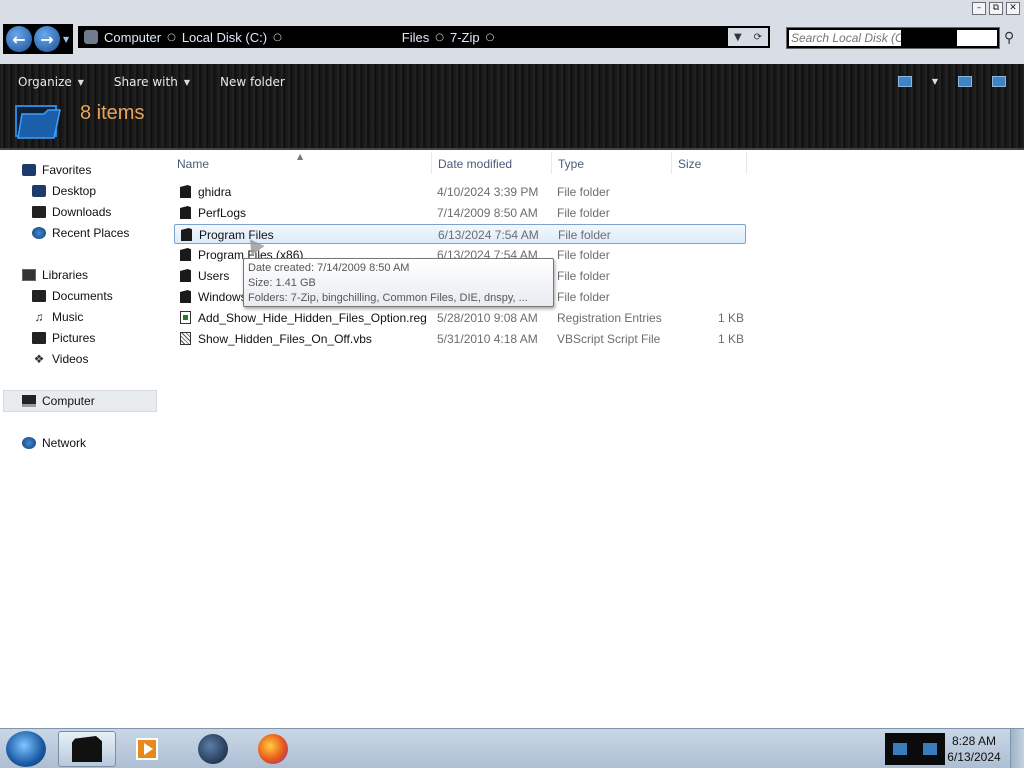 This screenshot has height=768, width=1024. I want to click on taskbar-media-player, so click(147, 749).